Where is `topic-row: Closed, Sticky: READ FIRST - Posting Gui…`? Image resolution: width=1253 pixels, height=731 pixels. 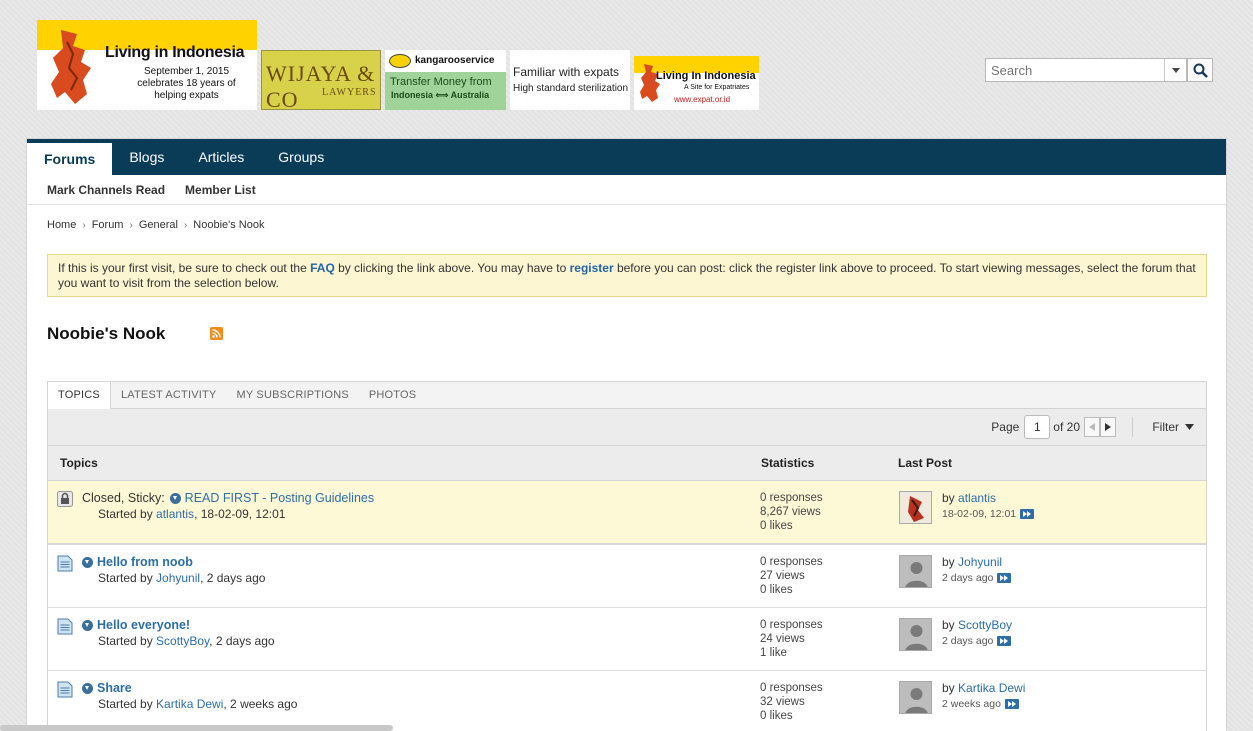 topic-row: Closed, Sticky: READ FIRST - Posting Gui… is located at coordinates (627, 513).